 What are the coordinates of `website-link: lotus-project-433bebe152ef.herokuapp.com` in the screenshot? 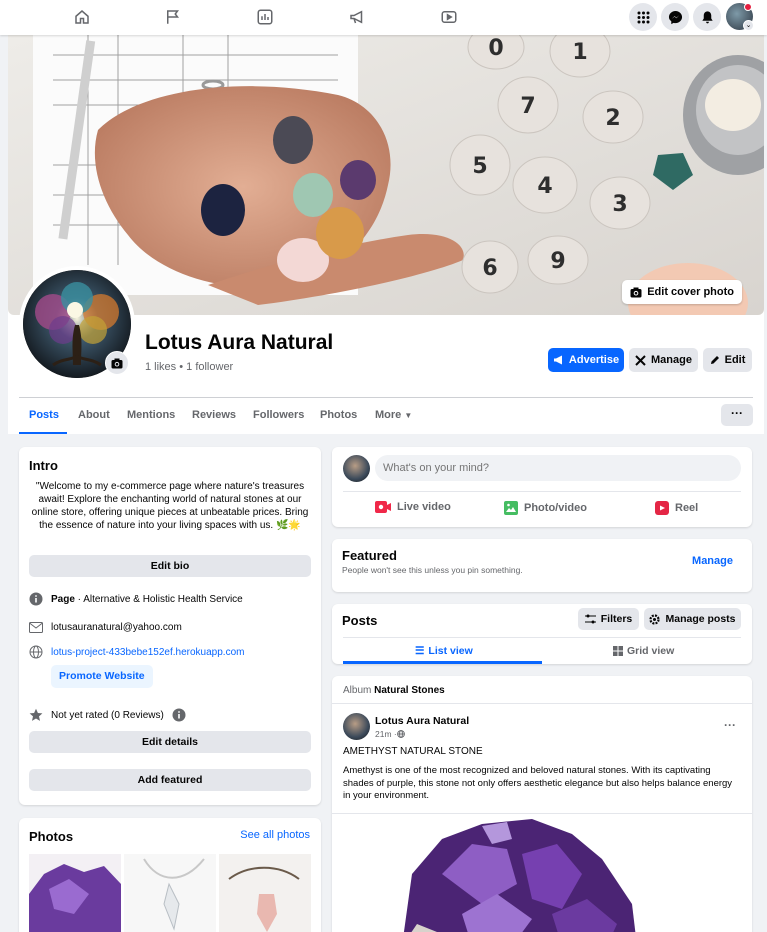 It's located at (147, 652).